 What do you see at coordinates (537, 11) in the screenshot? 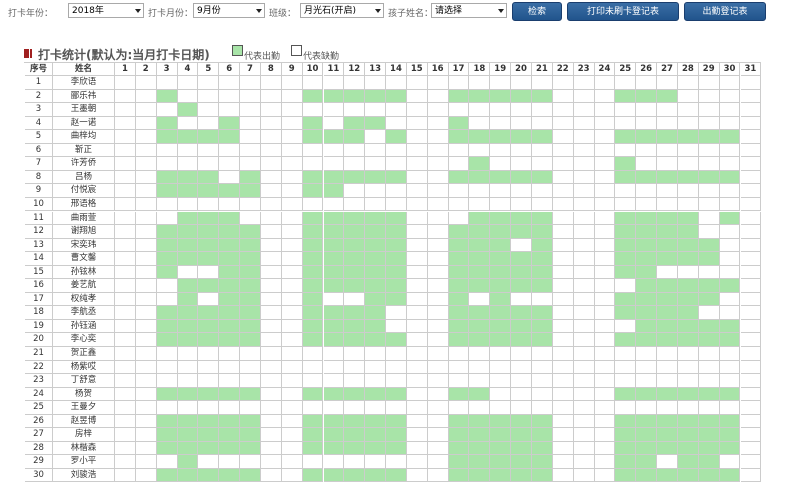
I see `search-button: 检索` at bounding box center [537, 11].